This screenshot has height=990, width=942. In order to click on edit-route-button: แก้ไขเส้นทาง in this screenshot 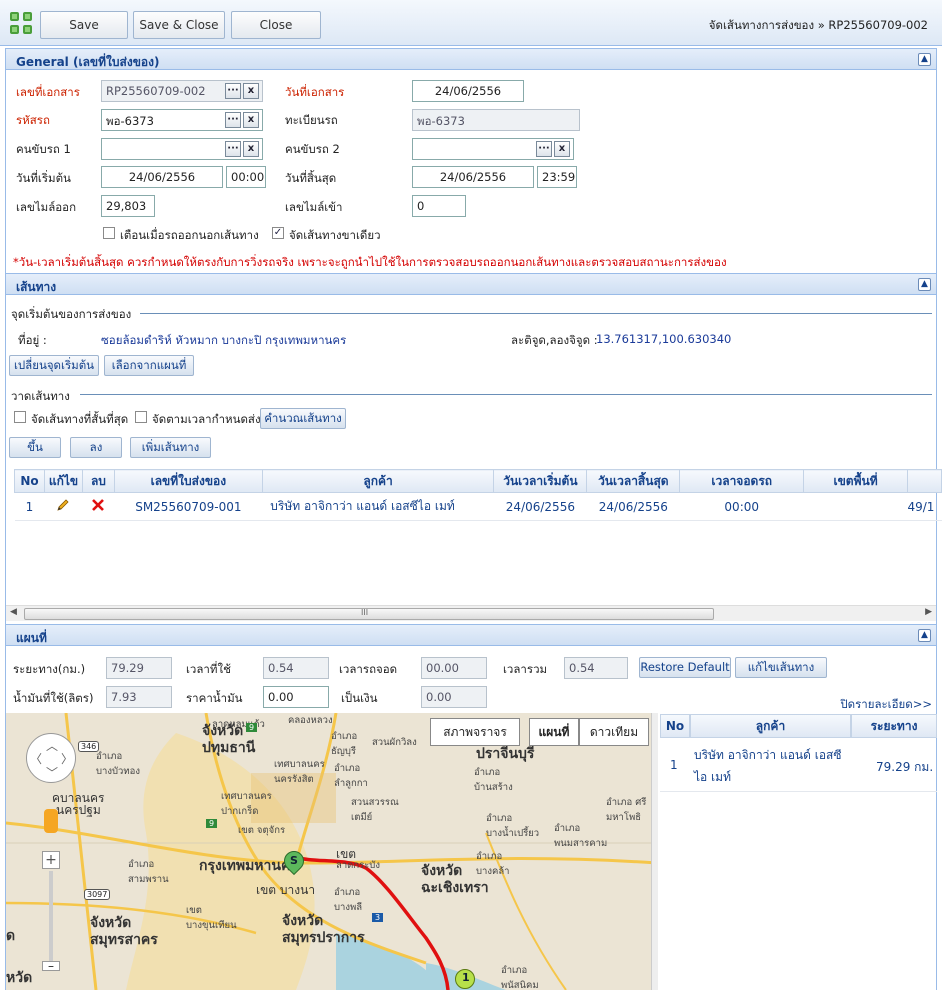, I will do `click(781, 667)`.